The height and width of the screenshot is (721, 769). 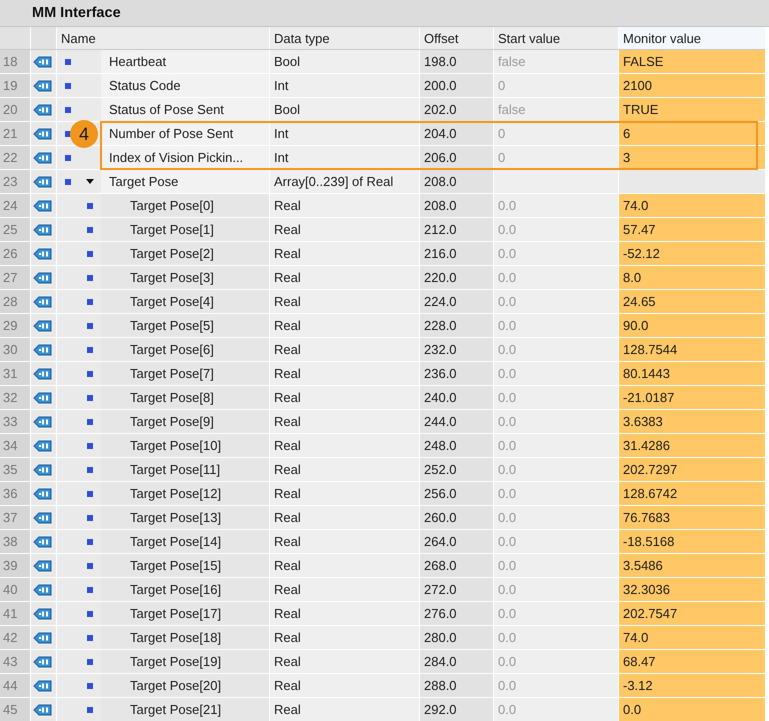 I want to click on table-cell: 276.0, so click(x=456, y=613).